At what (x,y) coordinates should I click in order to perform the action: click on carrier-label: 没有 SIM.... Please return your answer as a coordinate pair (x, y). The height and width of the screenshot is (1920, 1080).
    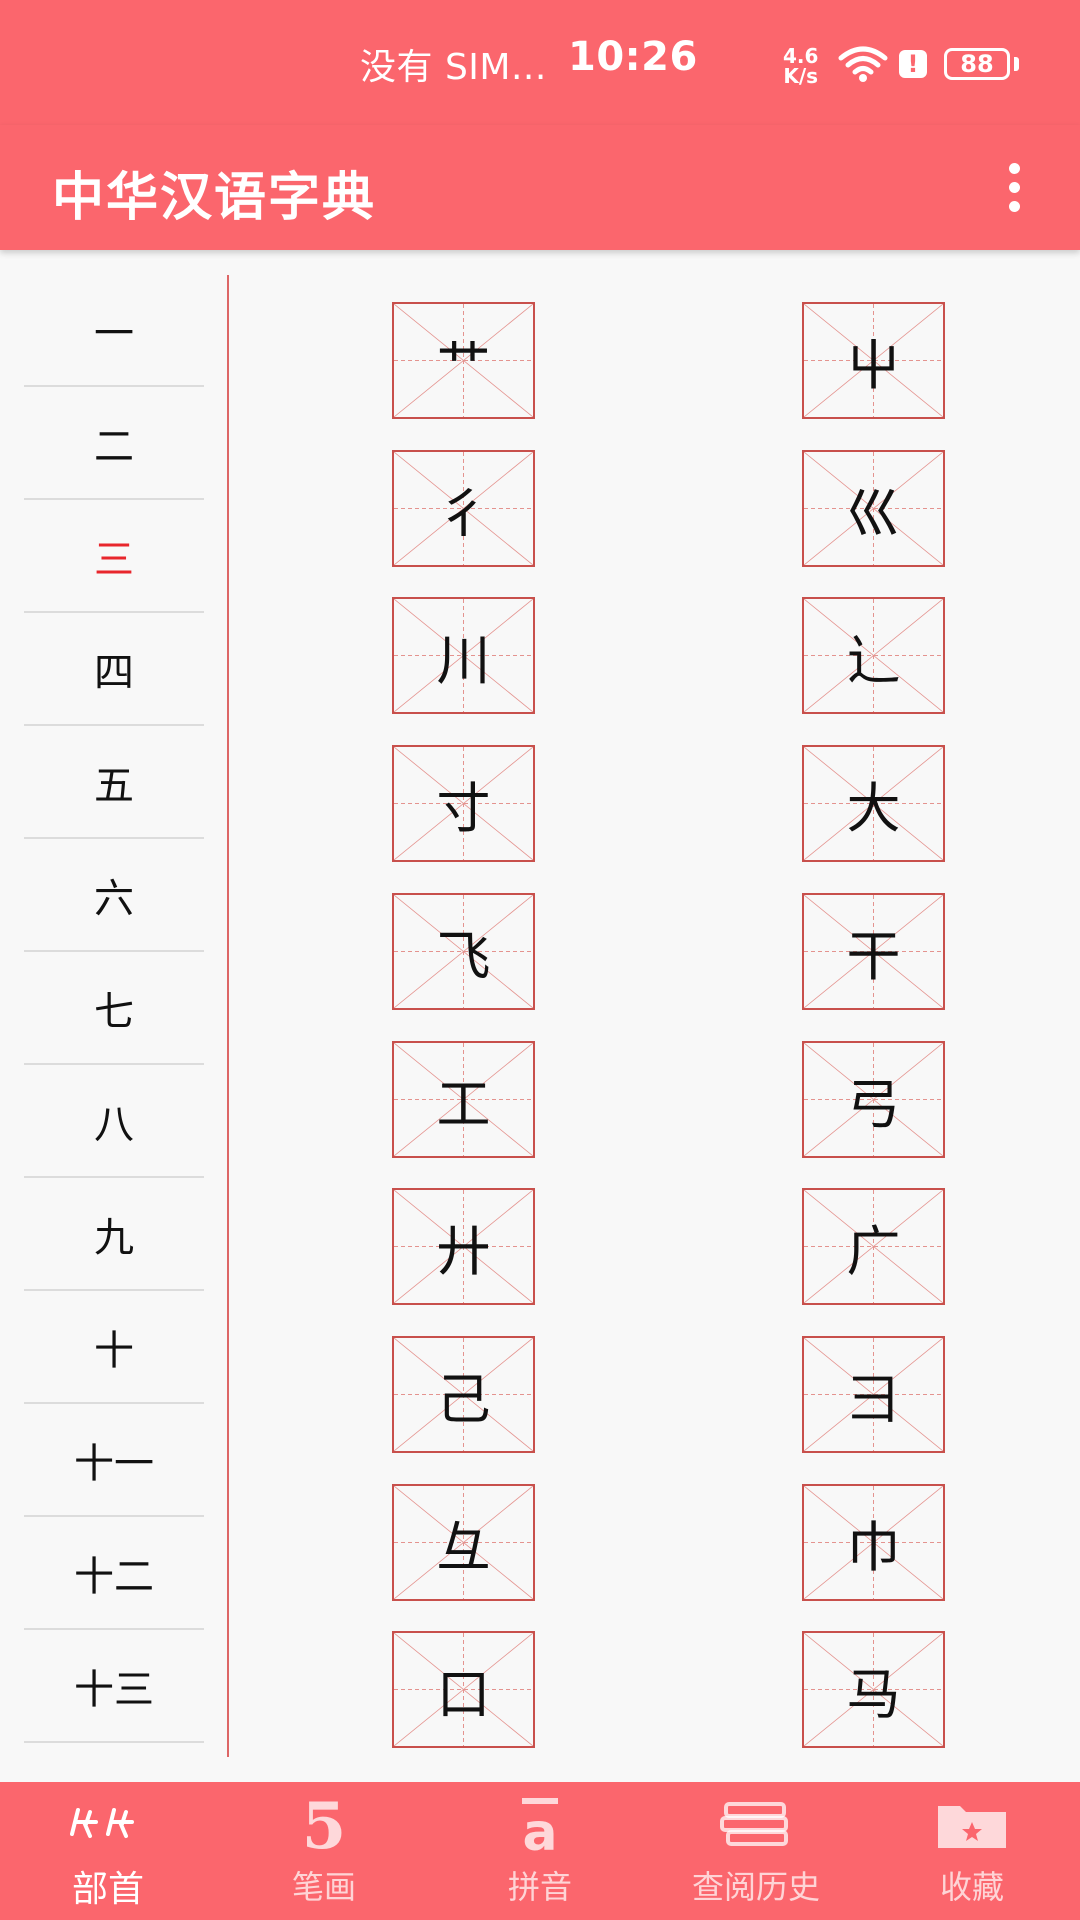
    Looking at the image, I should click on (453, 67).